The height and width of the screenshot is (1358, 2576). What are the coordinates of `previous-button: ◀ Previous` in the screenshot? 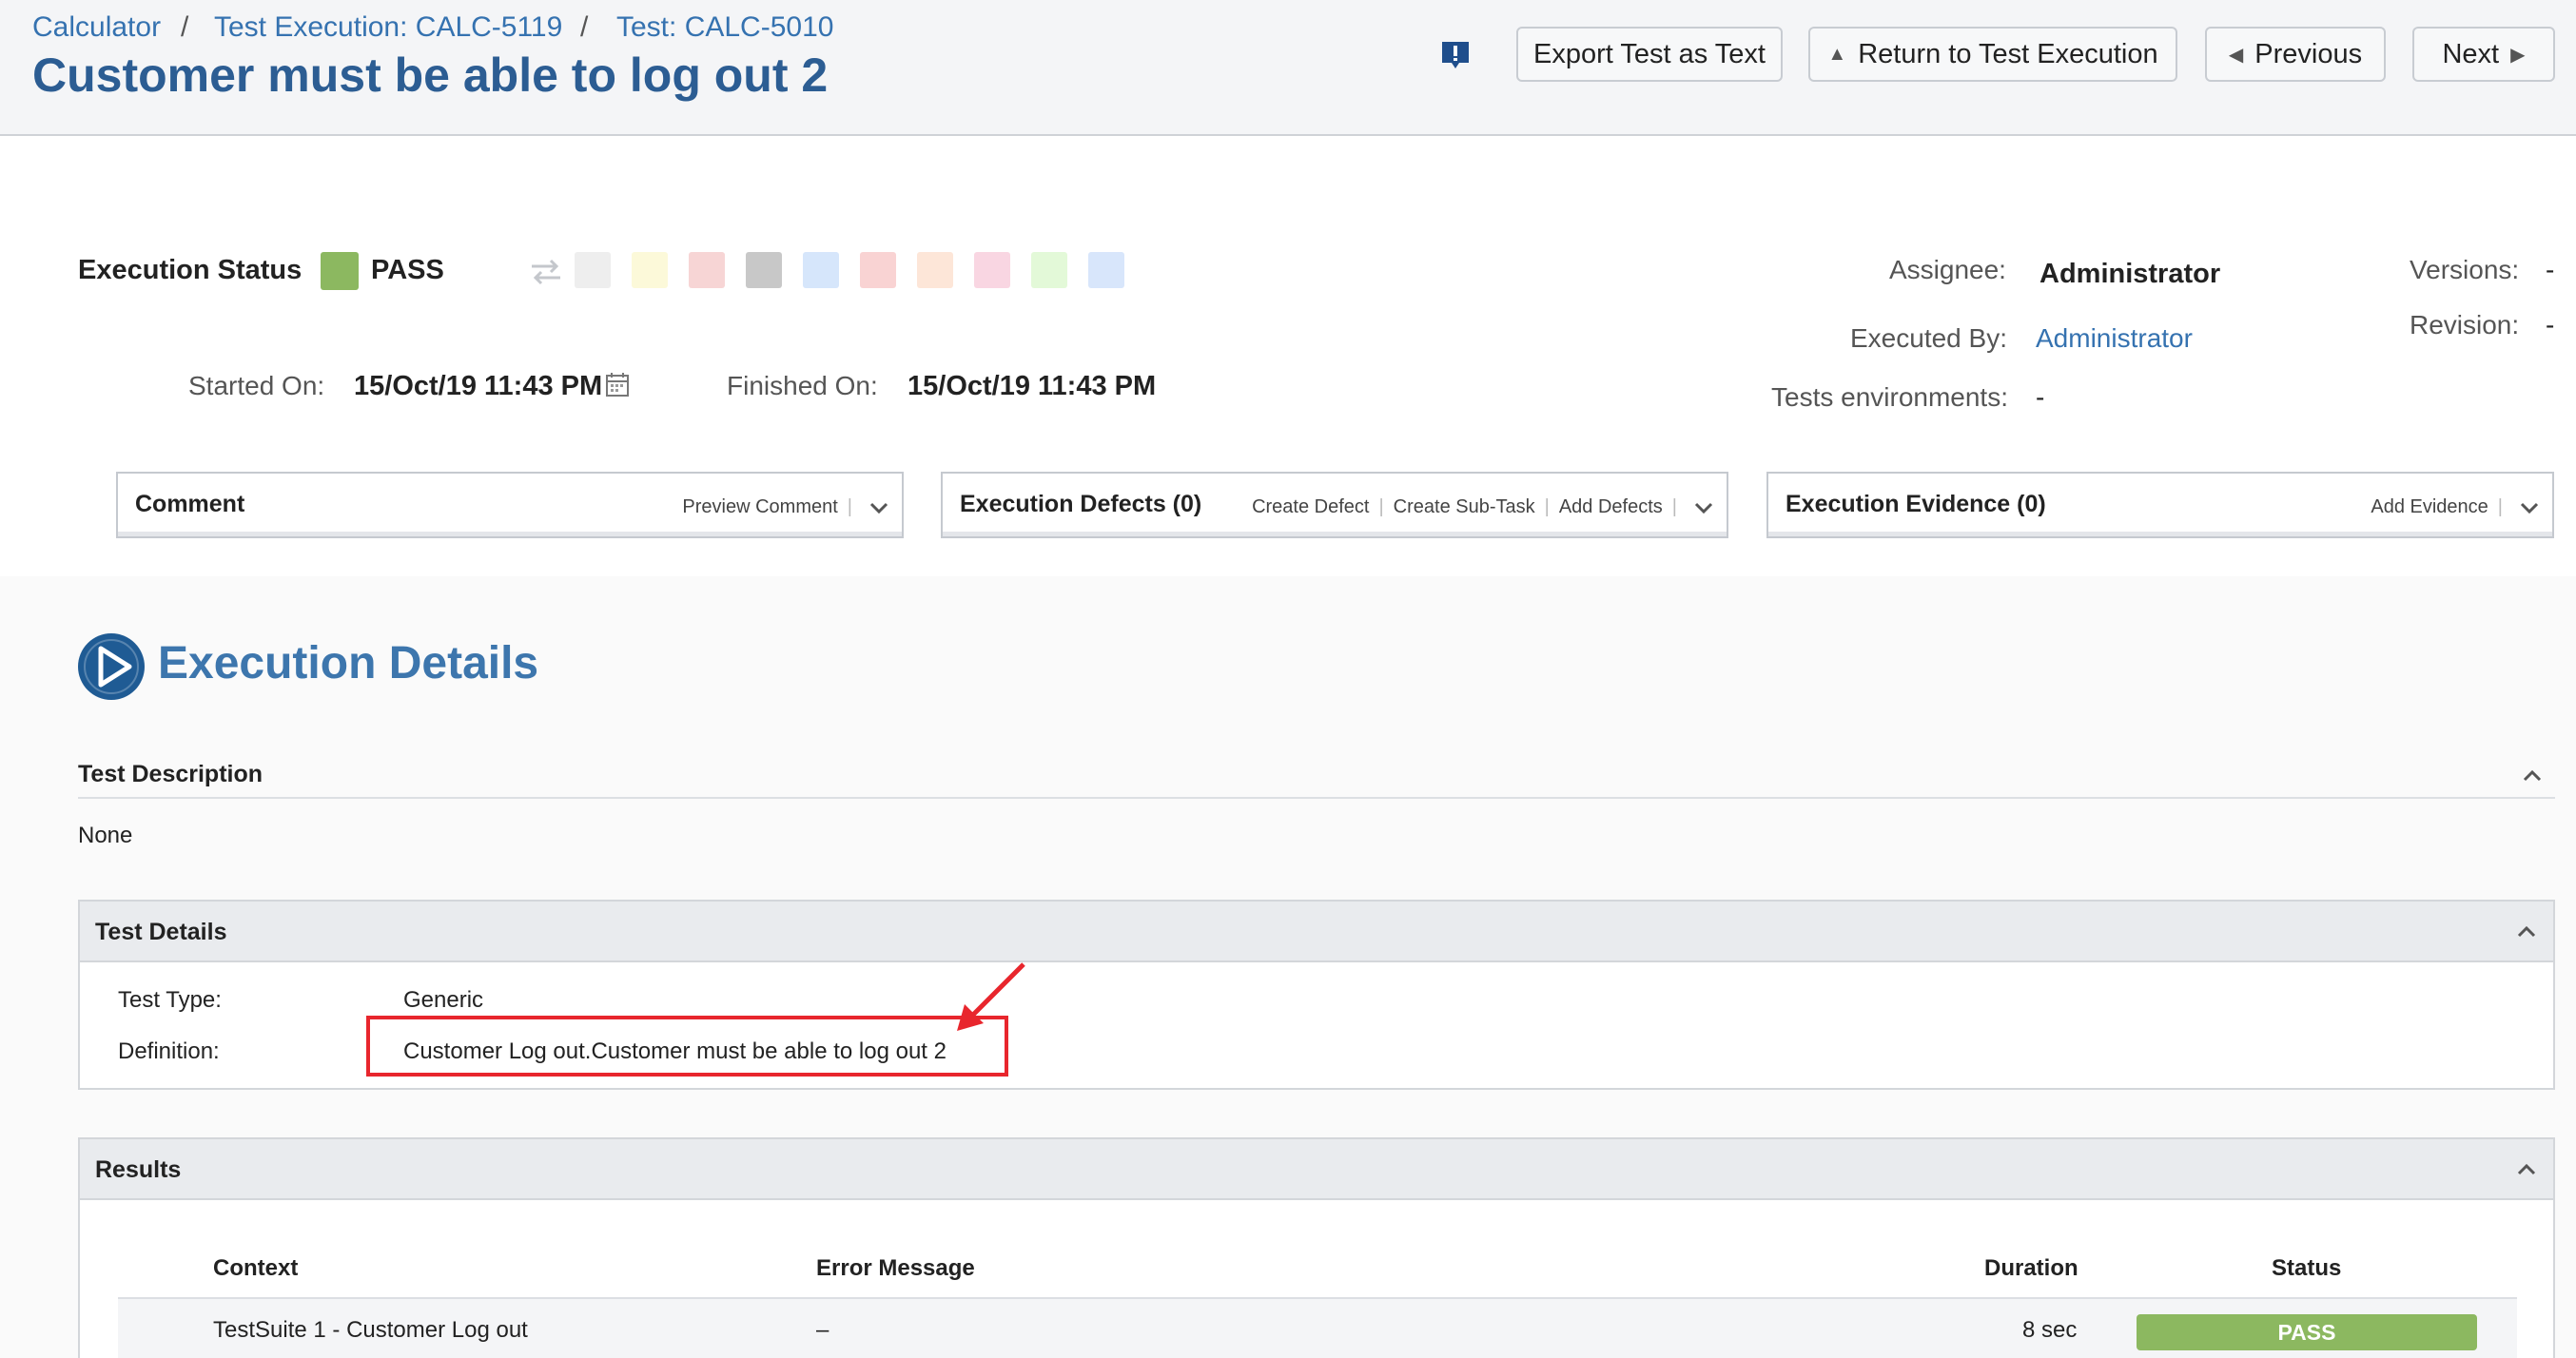 It's located at (2296, 54).